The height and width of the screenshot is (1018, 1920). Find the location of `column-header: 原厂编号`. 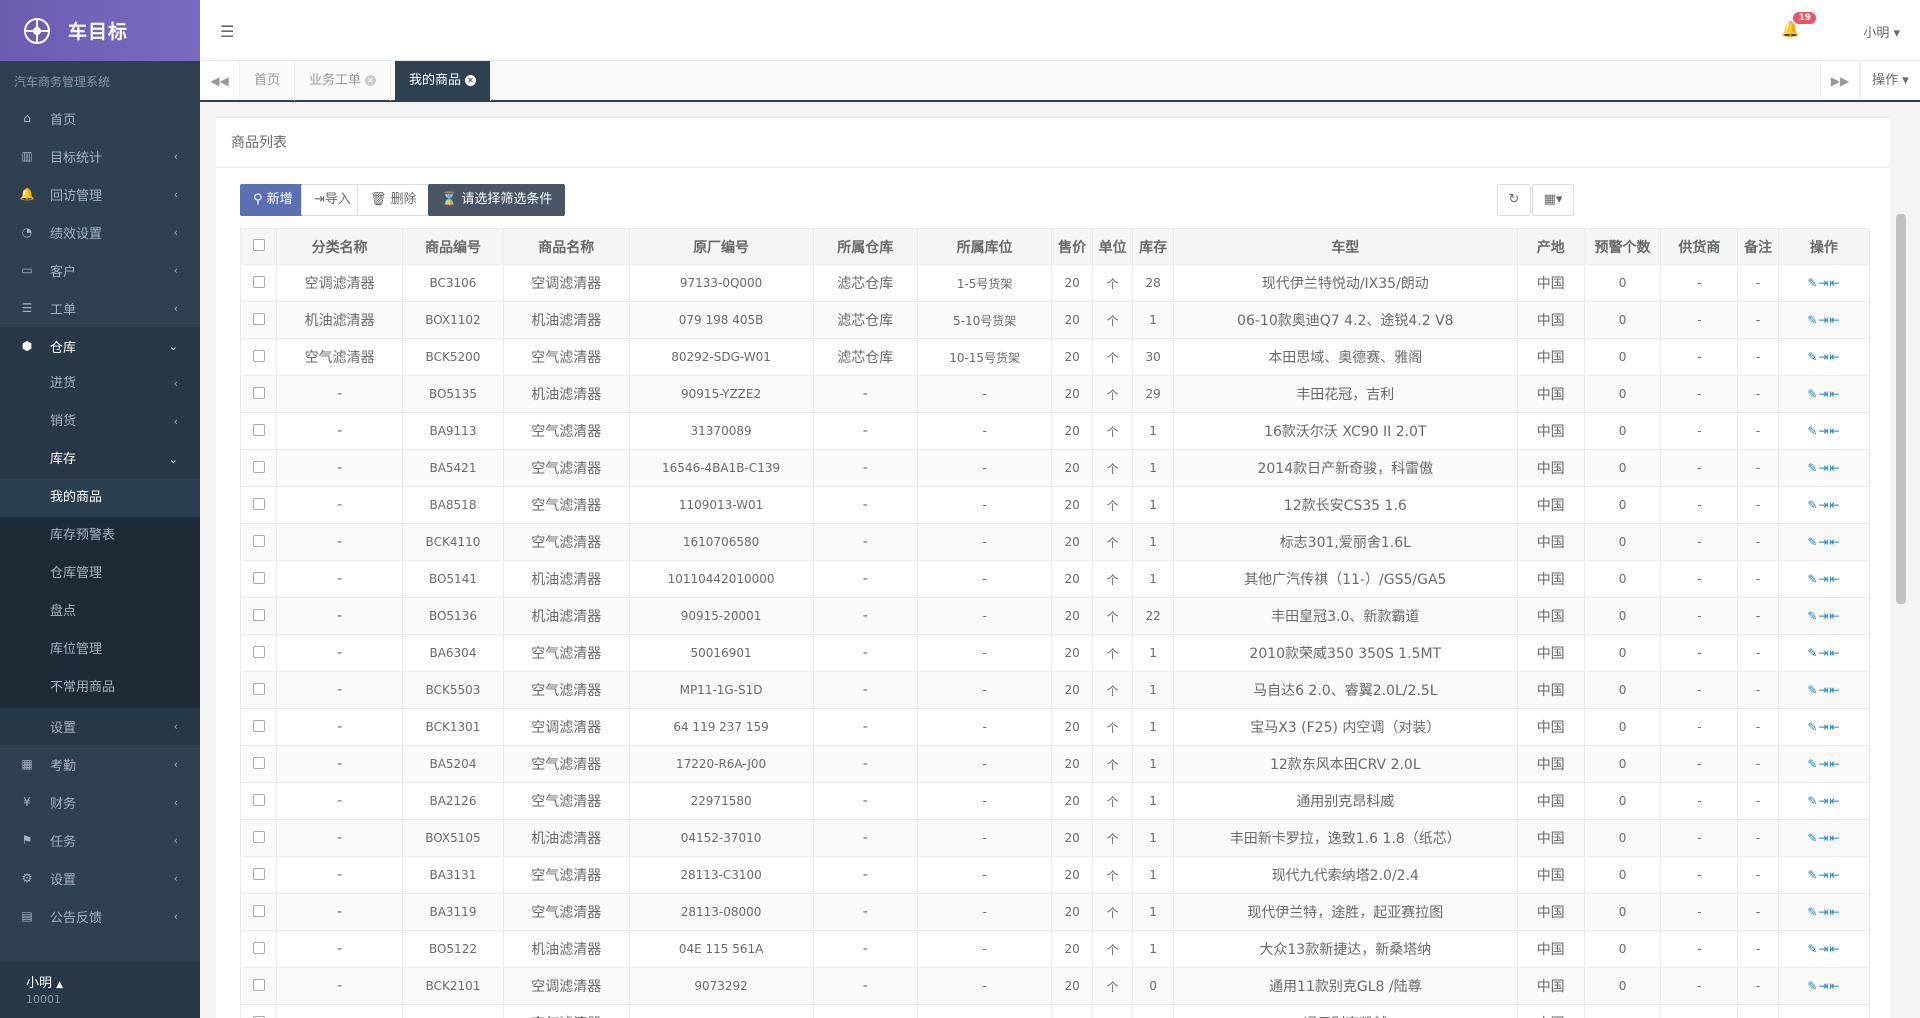

column-header: 原厂编号 is located at coordinates (721, 246).